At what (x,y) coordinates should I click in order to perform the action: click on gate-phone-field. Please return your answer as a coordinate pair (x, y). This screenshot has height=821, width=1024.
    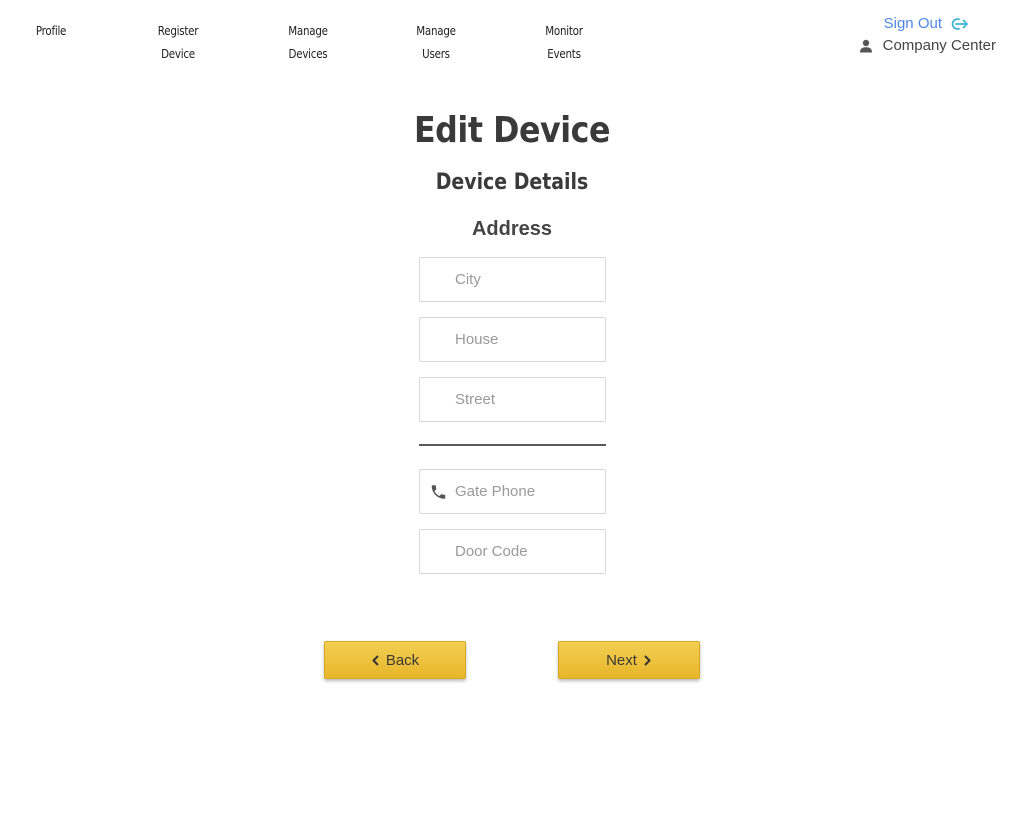
    Looking at the image, I should click on (512, 491).